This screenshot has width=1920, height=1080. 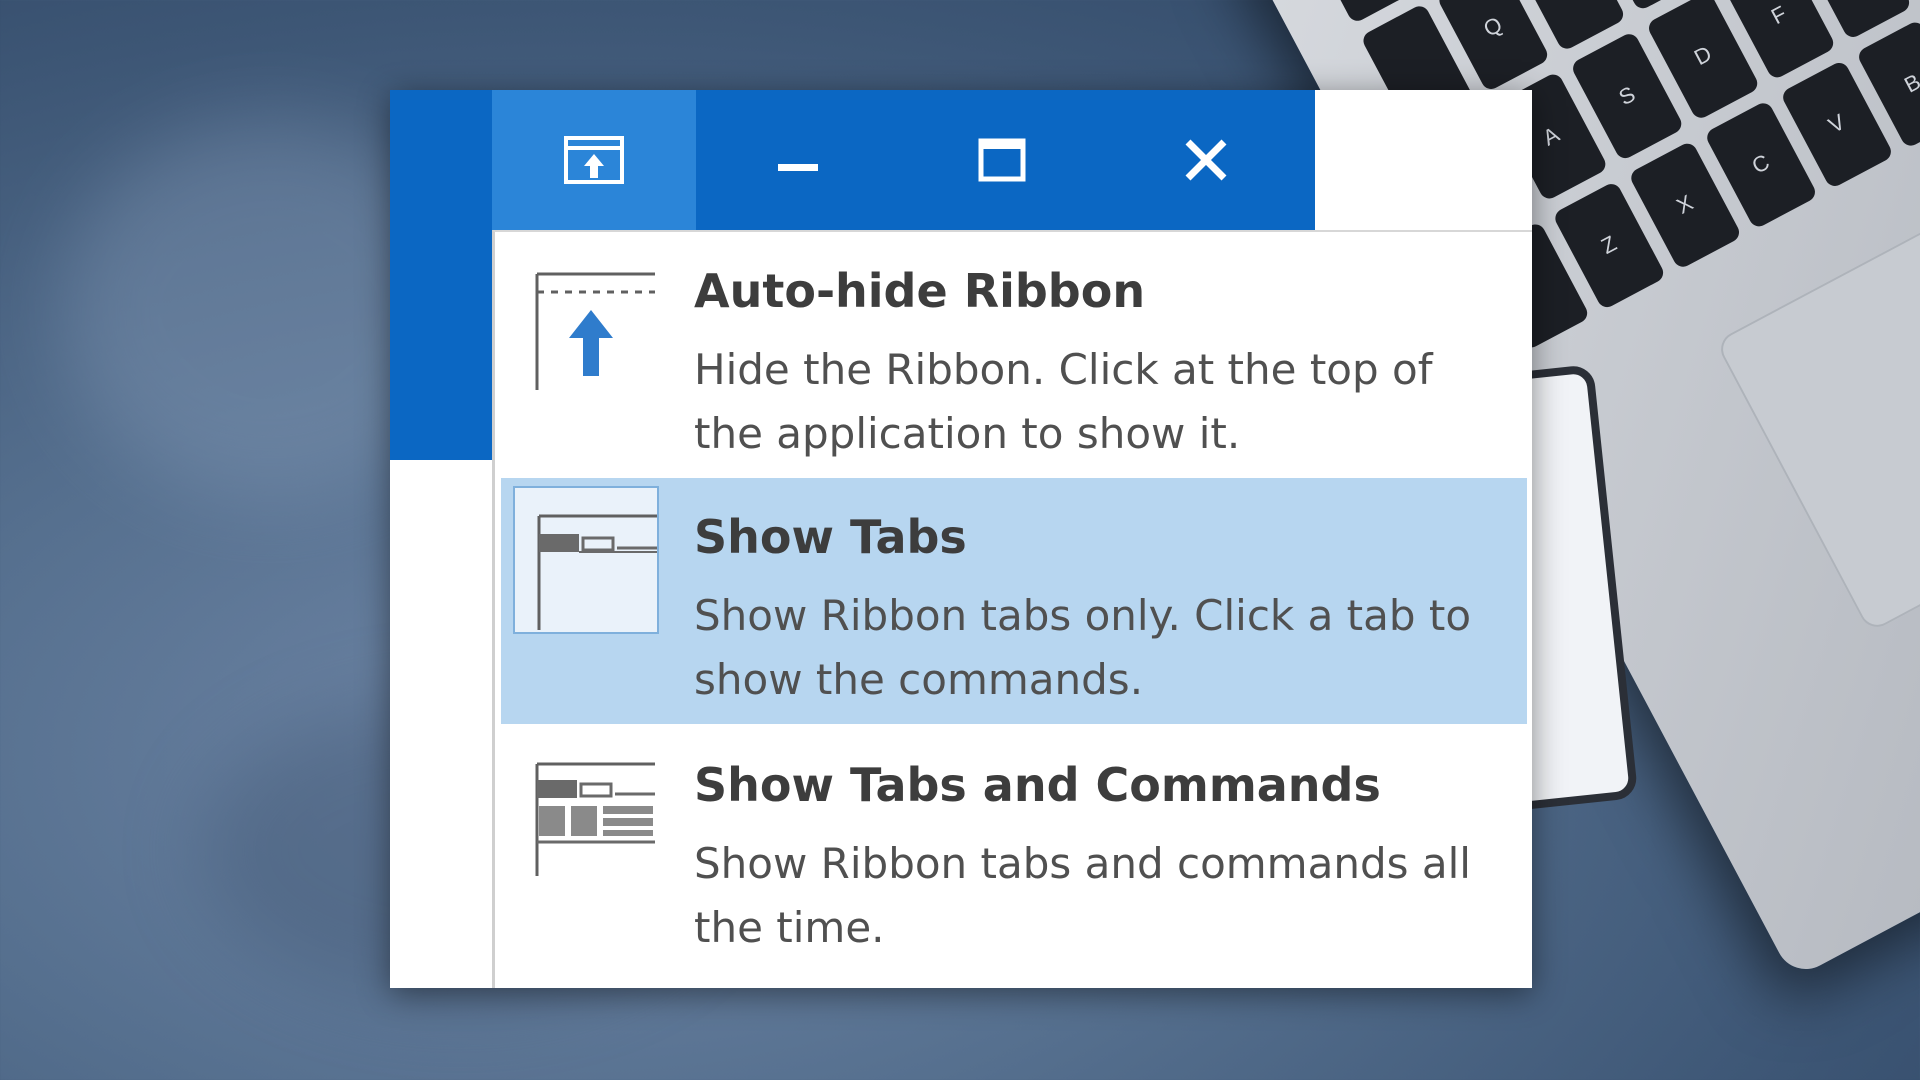 I want to click on show-tabs-icon, so click(x=596, y=578).